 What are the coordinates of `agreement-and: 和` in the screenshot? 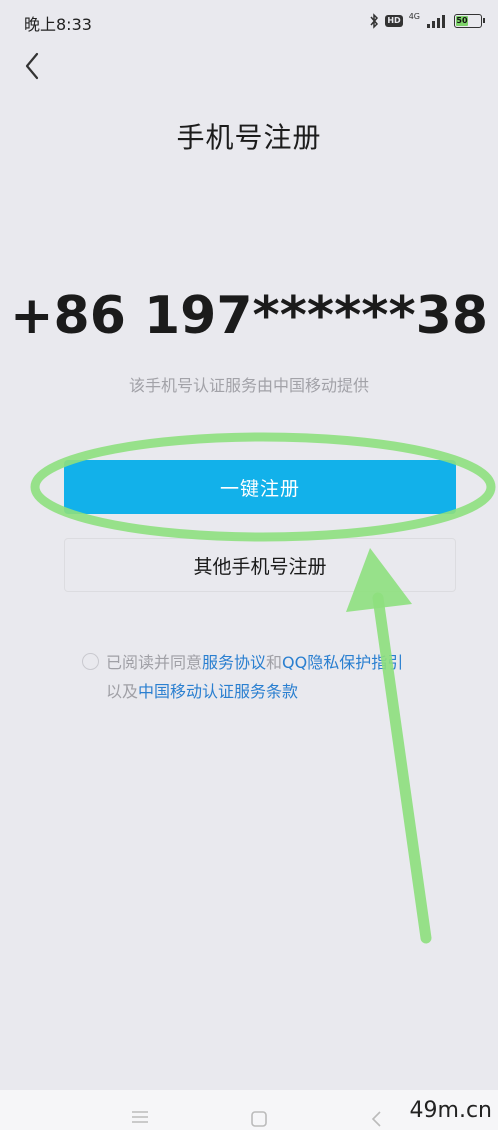 It's located at (274, 662).